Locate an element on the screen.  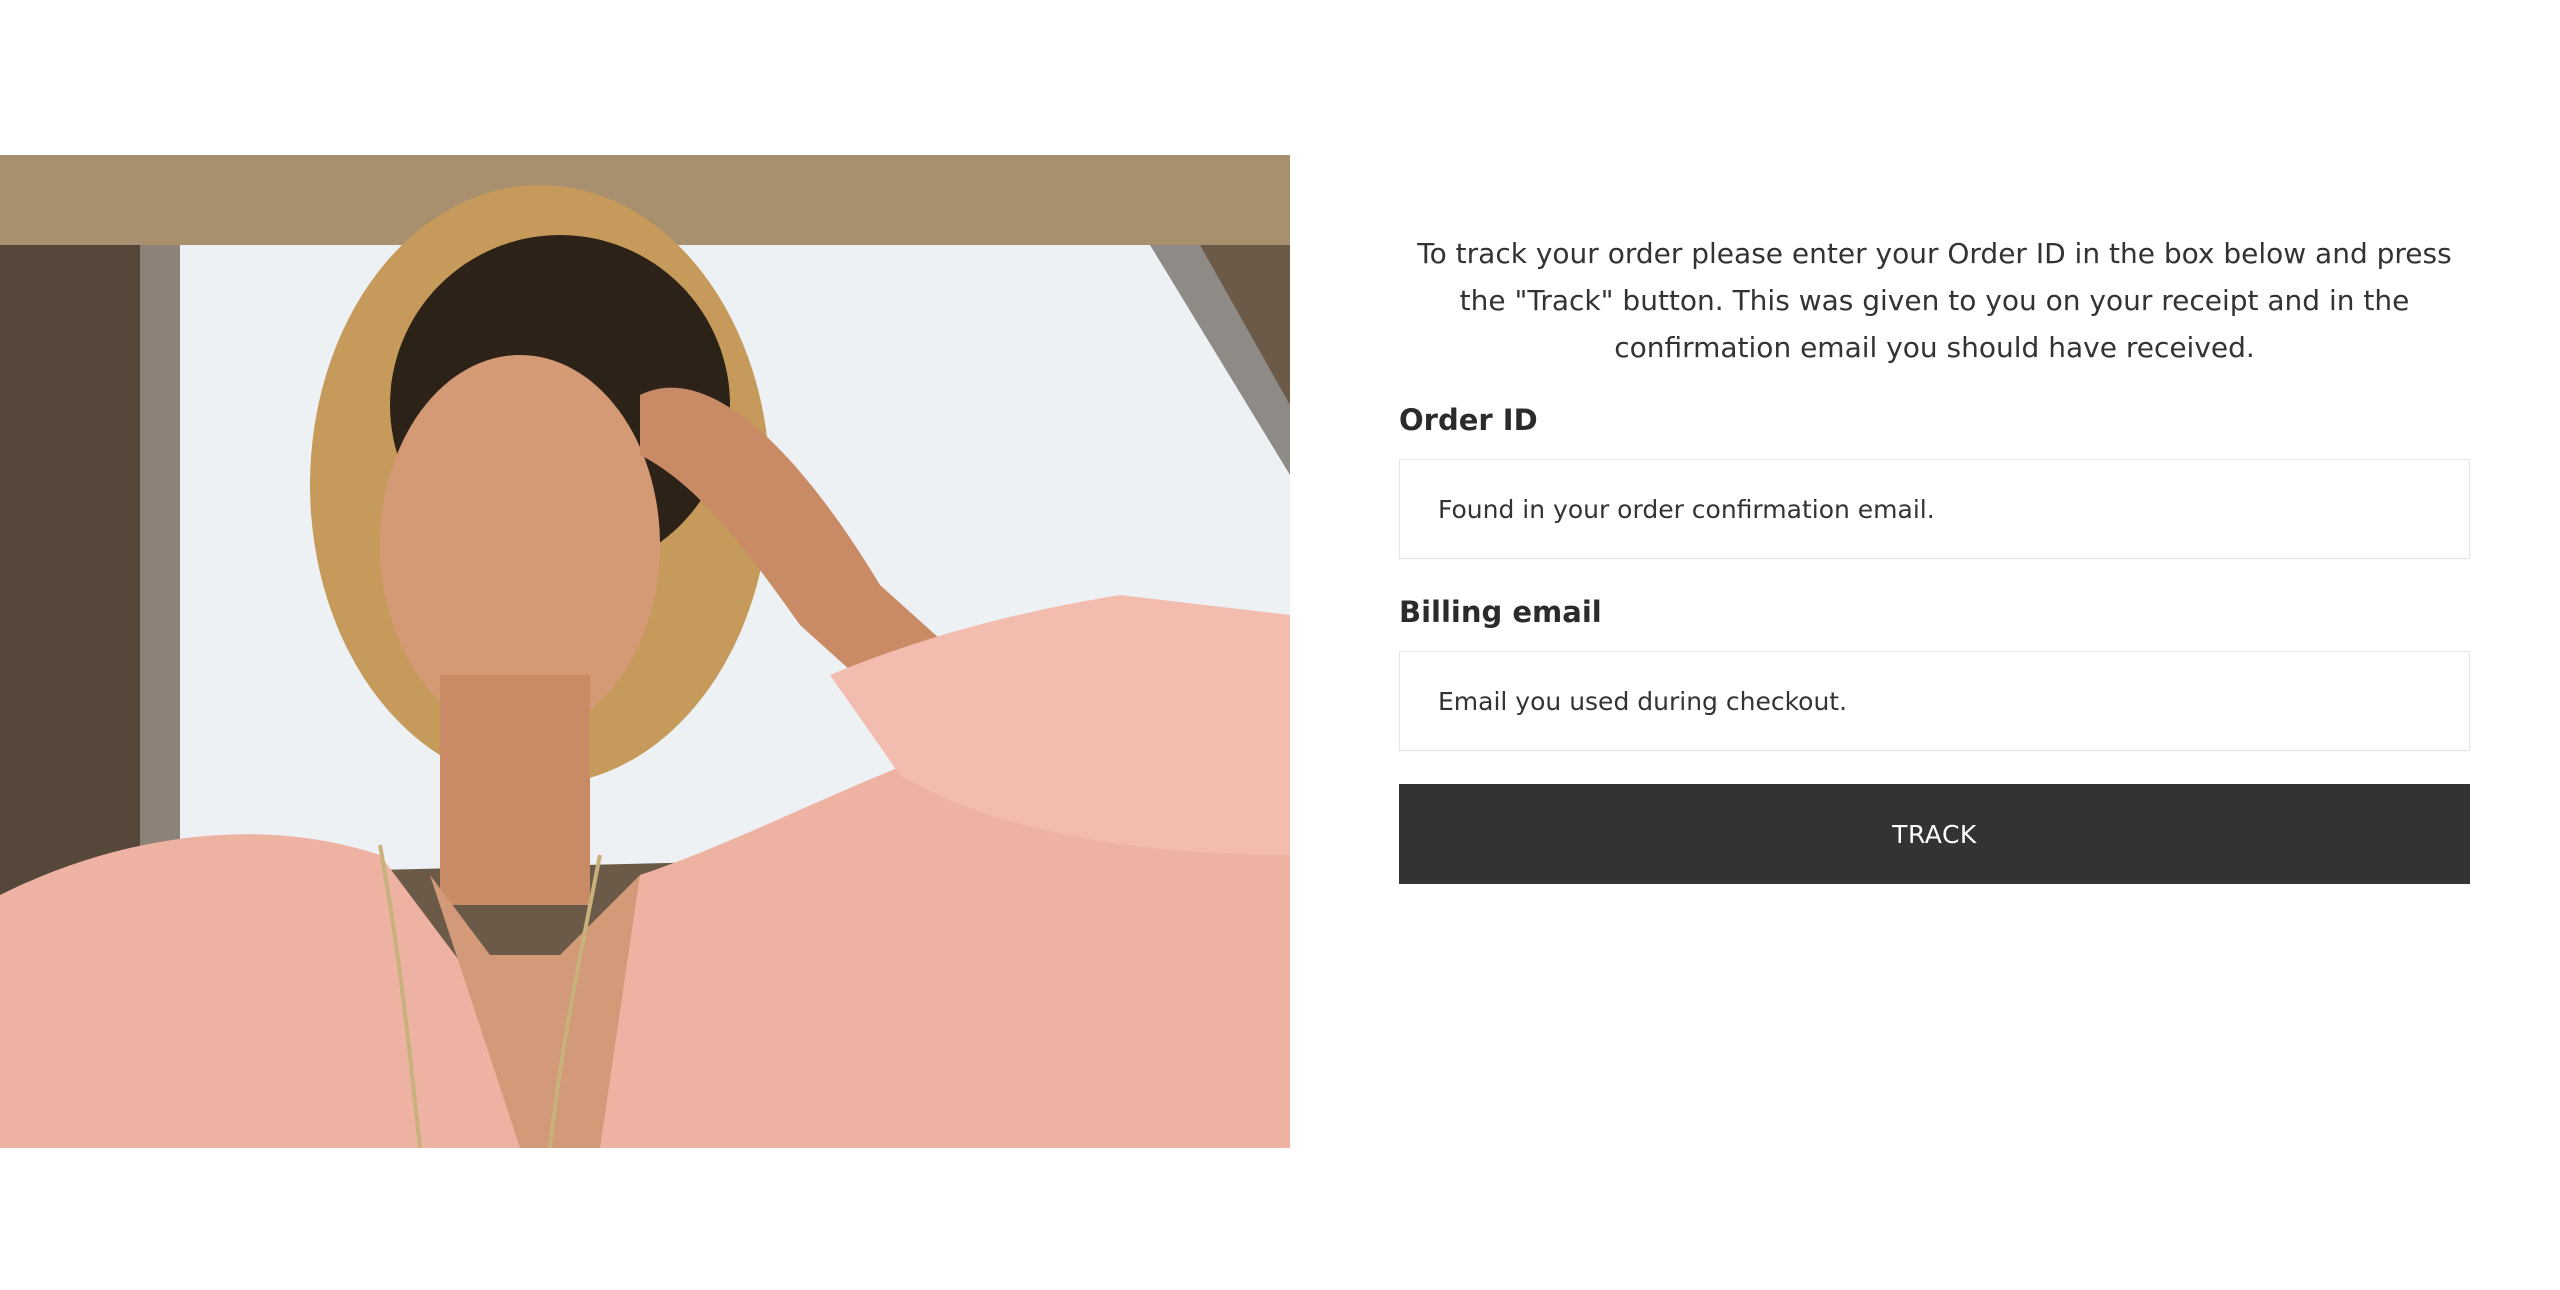
billing-email-input is located at coordinates (1952, 701).